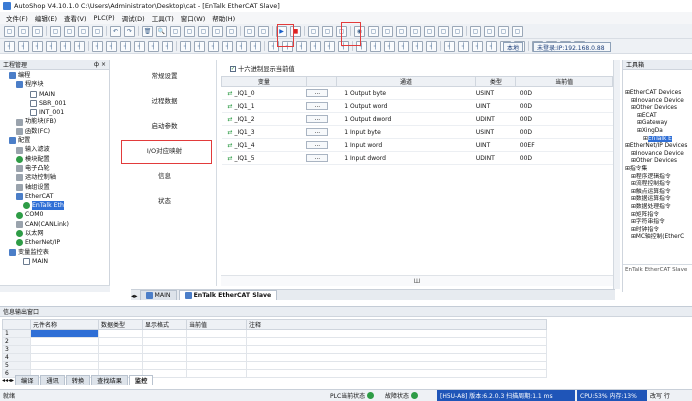  Describe the element at coordinates (54, 252) in the screenshot. I see `project-tree-item: 变量监控表` at that location.